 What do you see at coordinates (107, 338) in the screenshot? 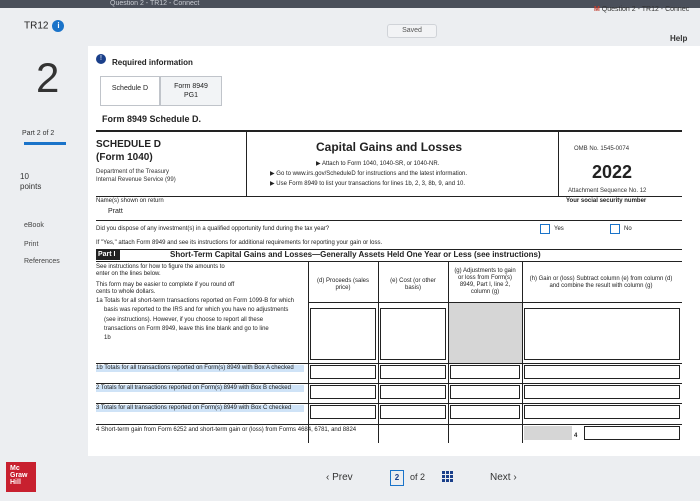
I see `line-1a-part-5: 1b` at bounding box center [107, 338].